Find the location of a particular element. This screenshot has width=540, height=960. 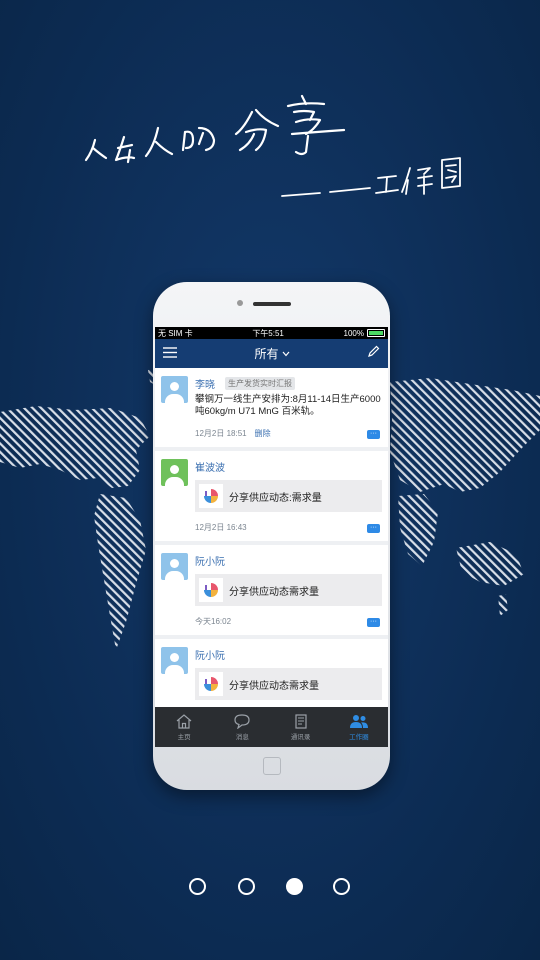

post-tag: 生产发货实时汇报 is located at coordinates (260, 383).